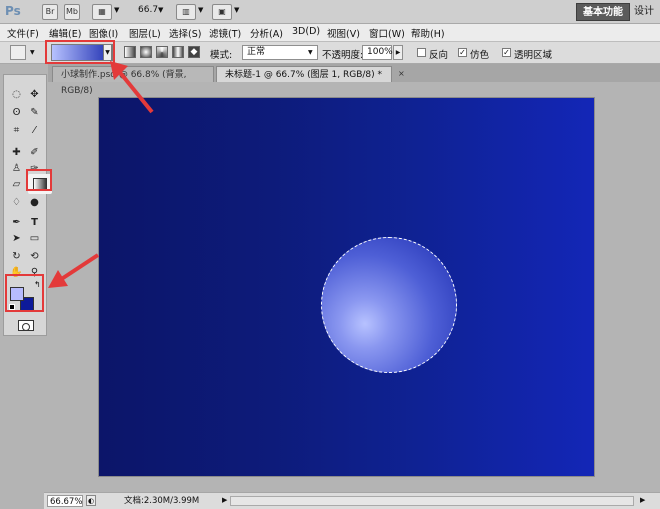  Describe the element at coordinates (79, 267) in the screenshot. I see `annotation-arrow-color-swatches` at that location.